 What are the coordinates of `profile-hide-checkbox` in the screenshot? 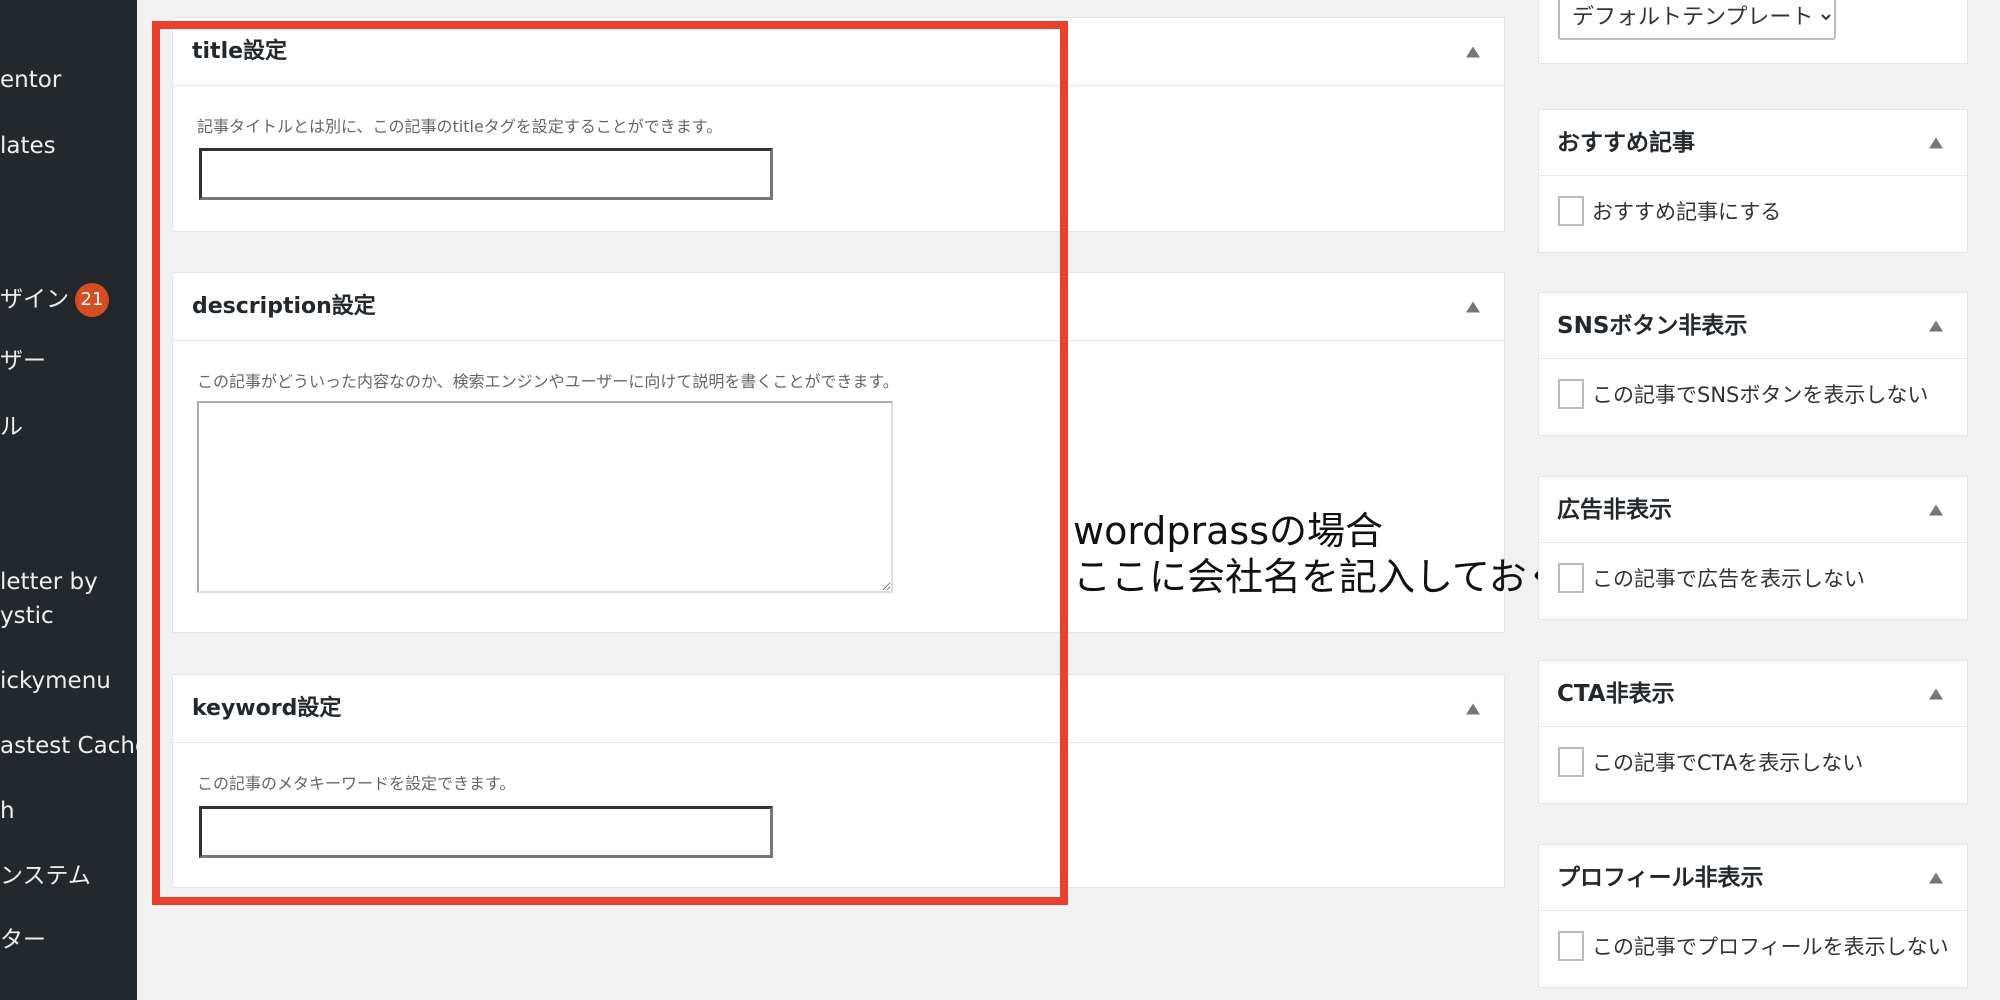 It's located at (1571, 946).